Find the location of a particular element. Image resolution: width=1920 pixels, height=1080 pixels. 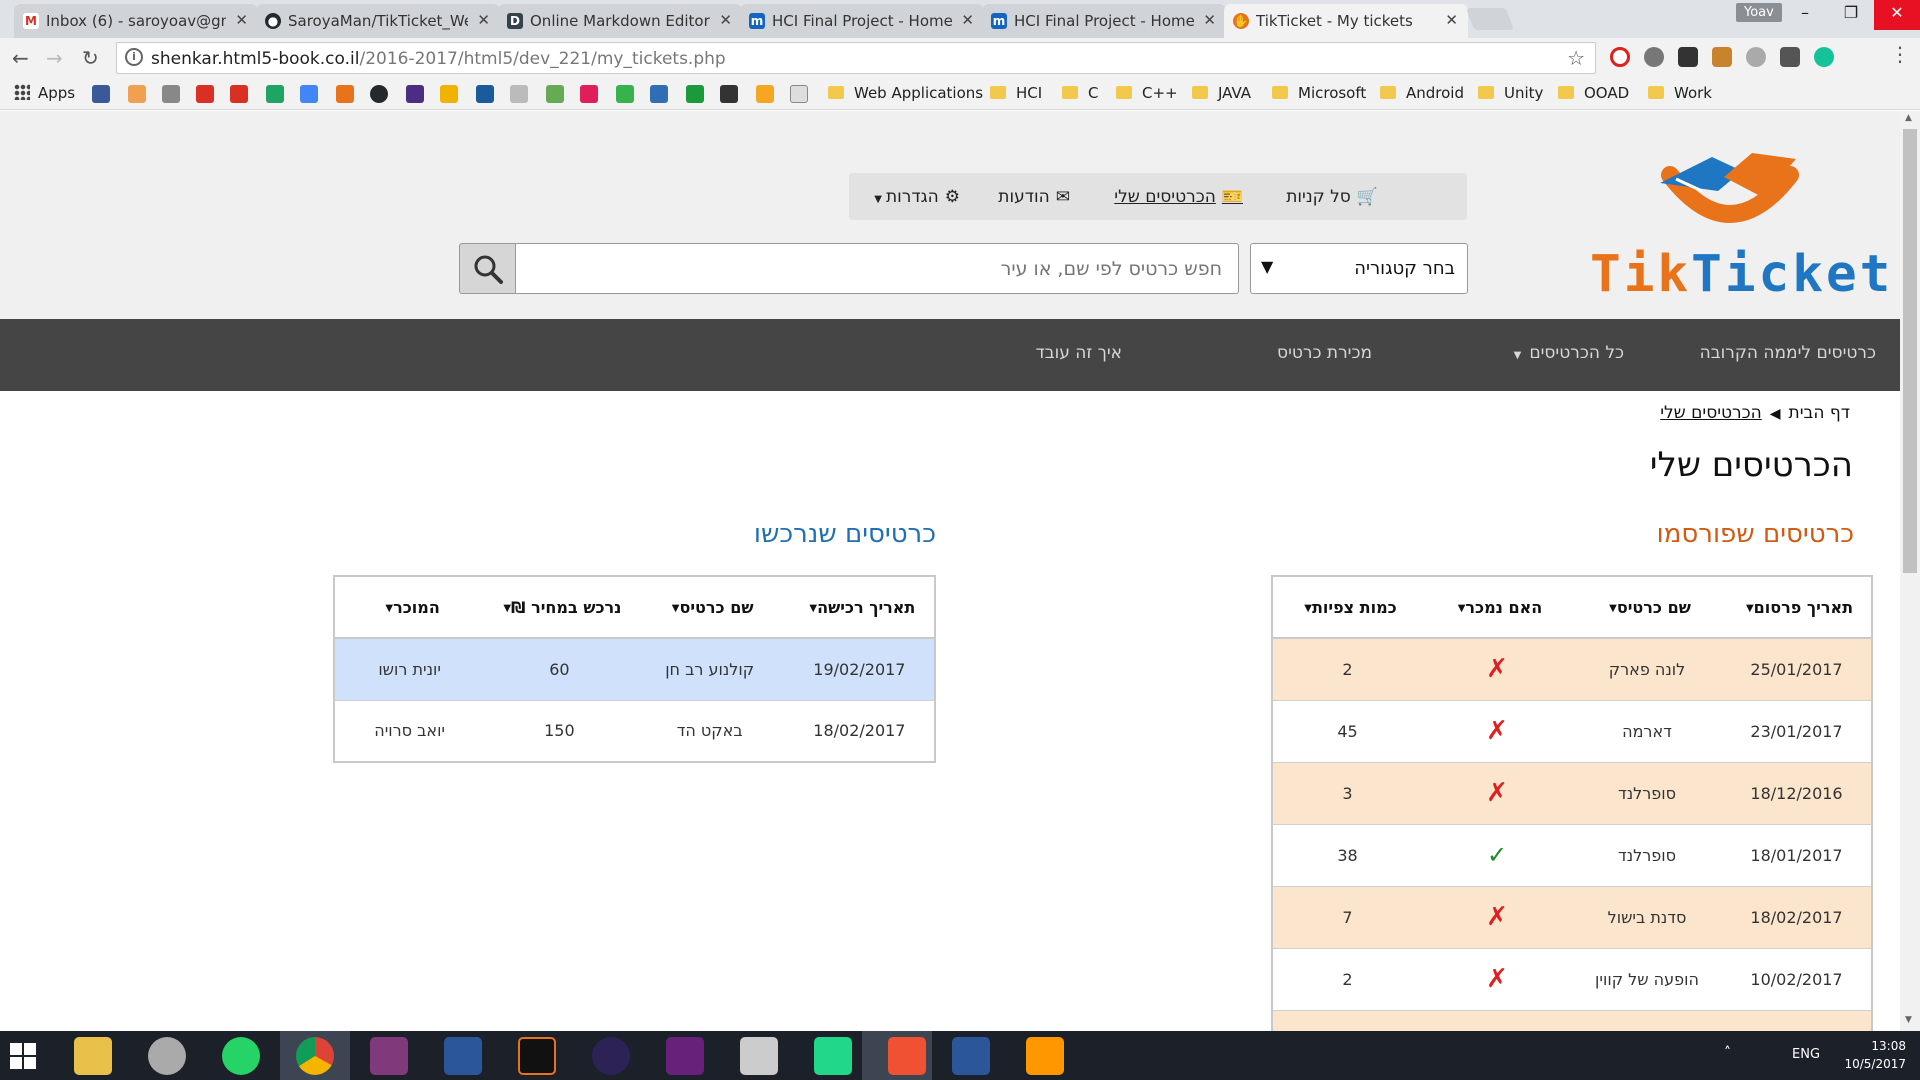

table-row: 18/01/2017 סופרלנד ✓ 38 is located at coordinates (1572, 855).